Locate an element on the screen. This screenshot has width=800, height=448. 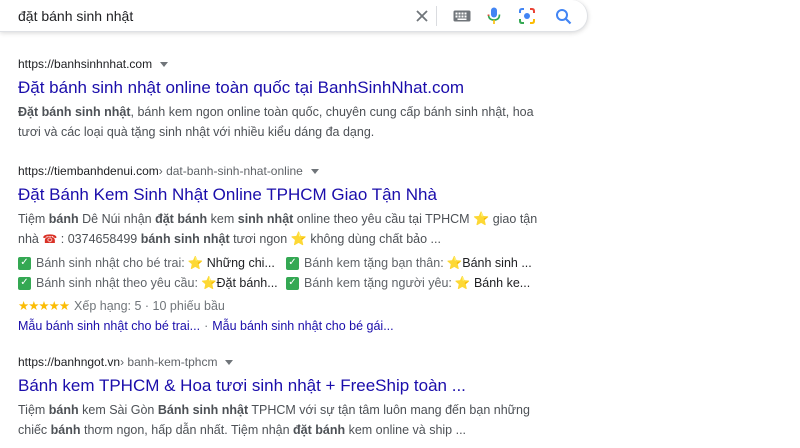
search-bar-divider is located at coordinates (436, 16).